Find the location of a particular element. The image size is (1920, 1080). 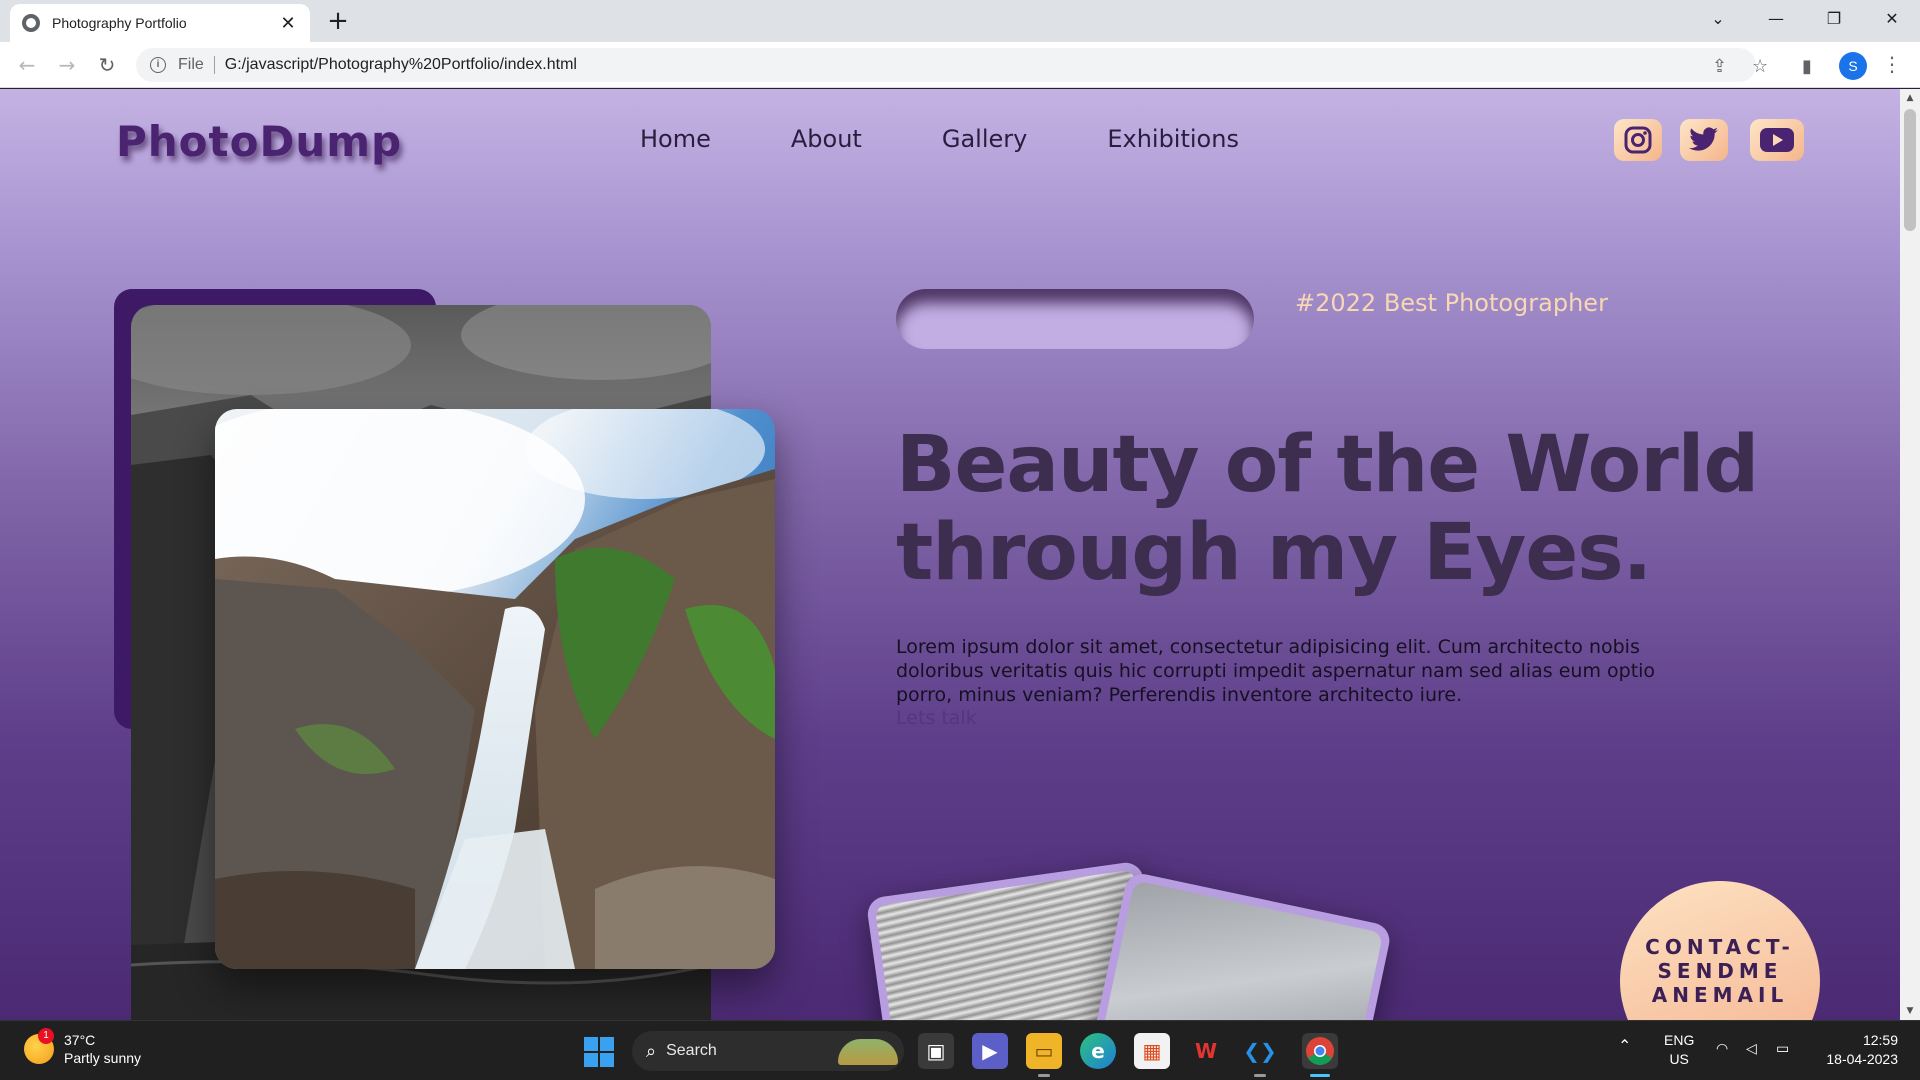

contact-label: CONTACT-SENDME ANEMAIL is located at coordinates (1720, 971).